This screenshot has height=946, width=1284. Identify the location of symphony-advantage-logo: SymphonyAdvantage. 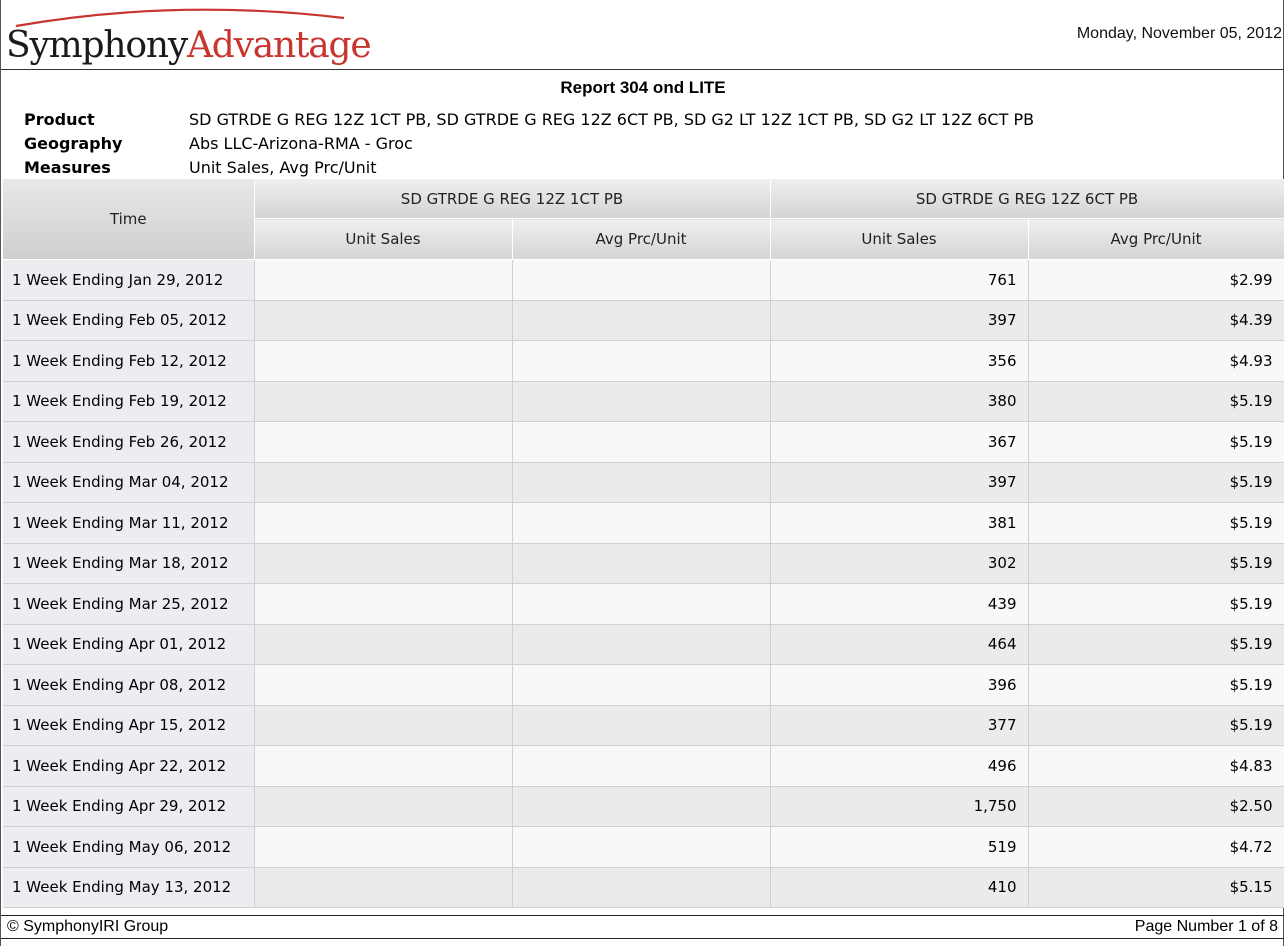
(189, 36).